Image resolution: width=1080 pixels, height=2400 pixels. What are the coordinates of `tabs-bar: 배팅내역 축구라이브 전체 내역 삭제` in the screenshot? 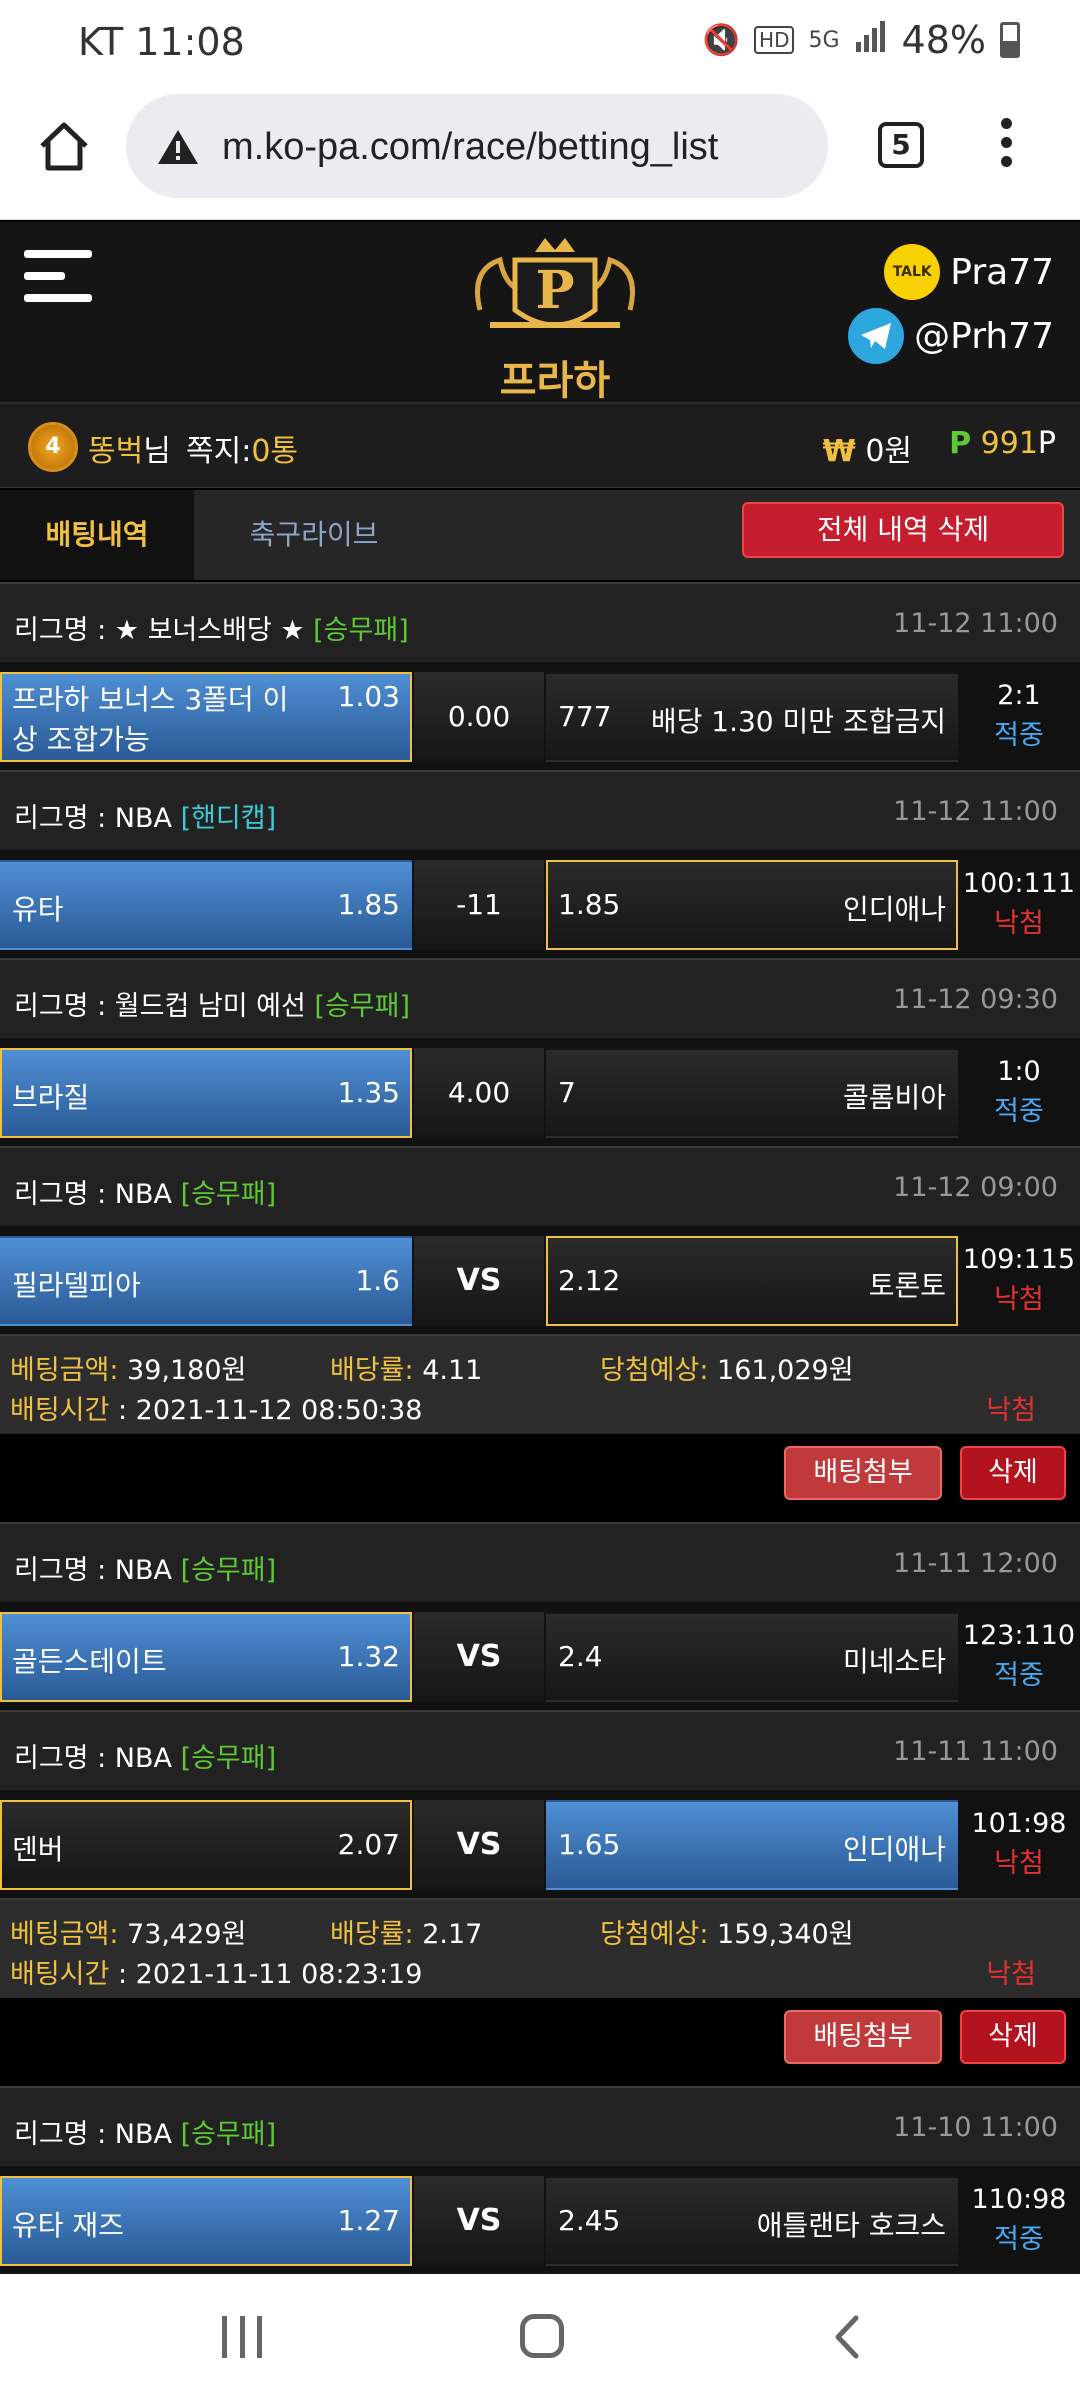 It's located at (540, 535).